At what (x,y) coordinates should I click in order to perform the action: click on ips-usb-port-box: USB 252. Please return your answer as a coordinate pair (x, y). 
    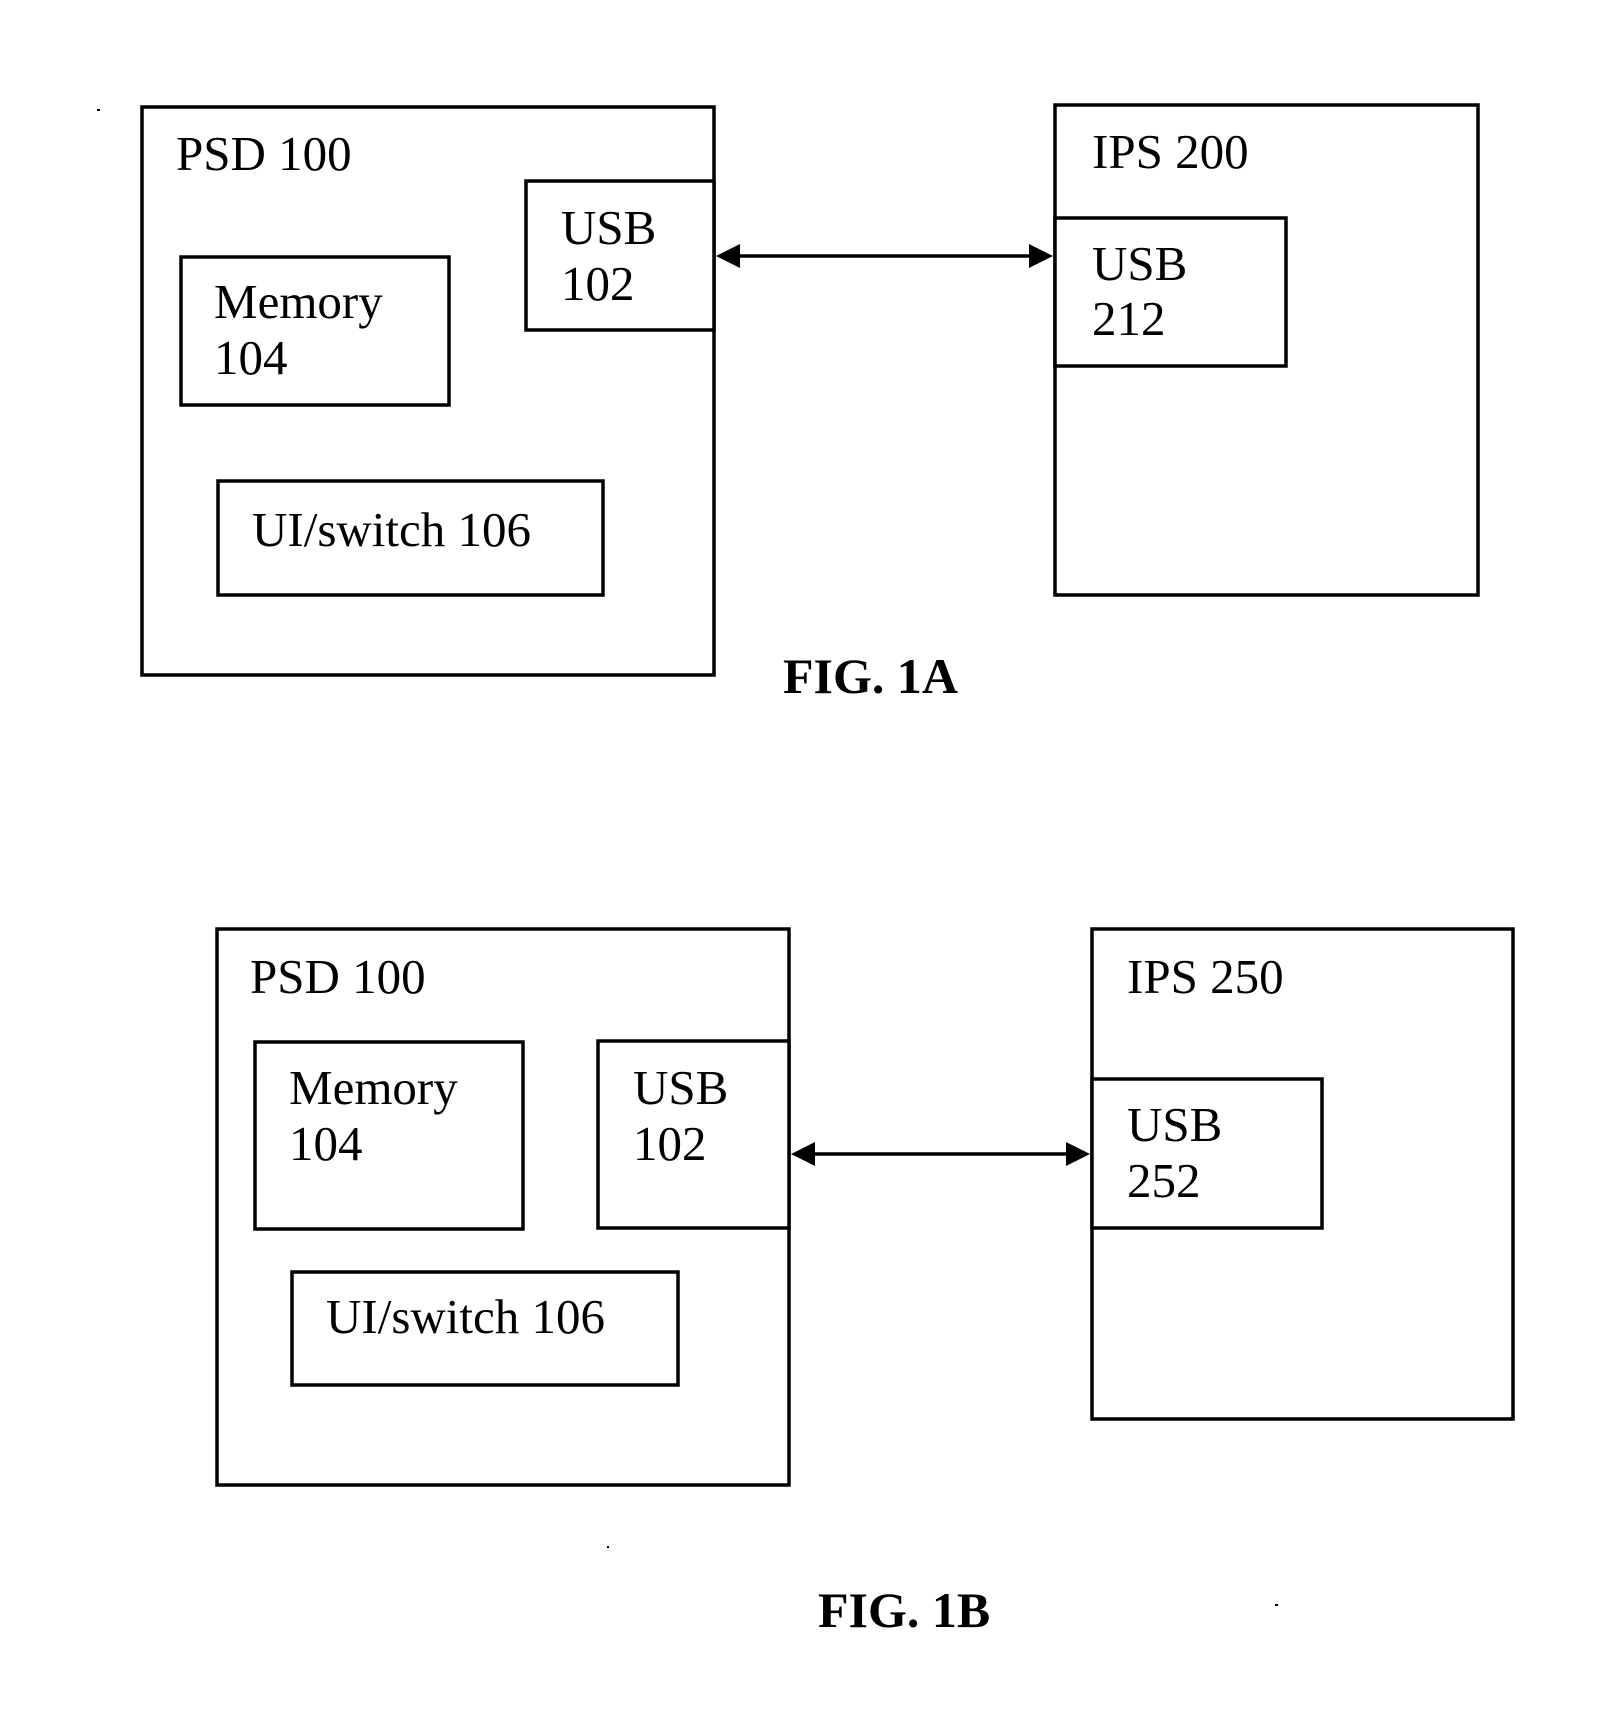
    Looking at the image, I should click on (1207, 1153).